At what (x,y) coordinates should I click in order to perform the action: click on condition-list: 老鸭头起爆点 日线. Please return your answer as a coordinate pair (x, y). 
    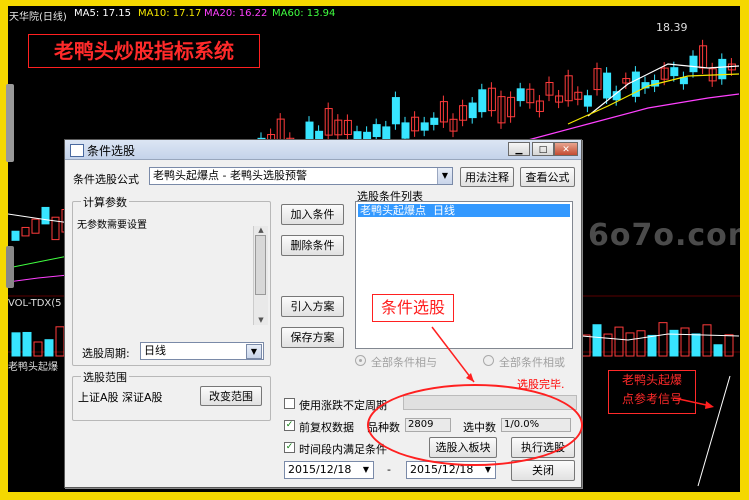
    Looking at the image, I should click on (464, 275).